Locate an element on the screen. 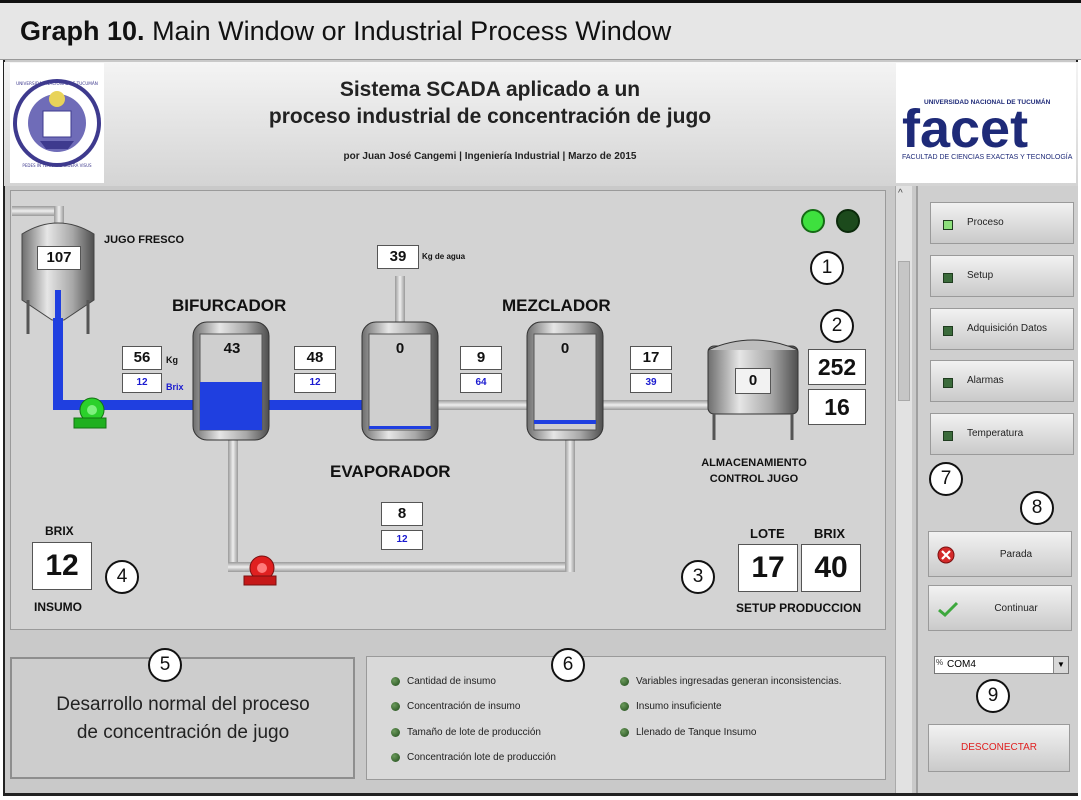 The height and width of the screenshot is (800, 1081). feed-brix-unit: Brix is located at coordinates (175, 387).